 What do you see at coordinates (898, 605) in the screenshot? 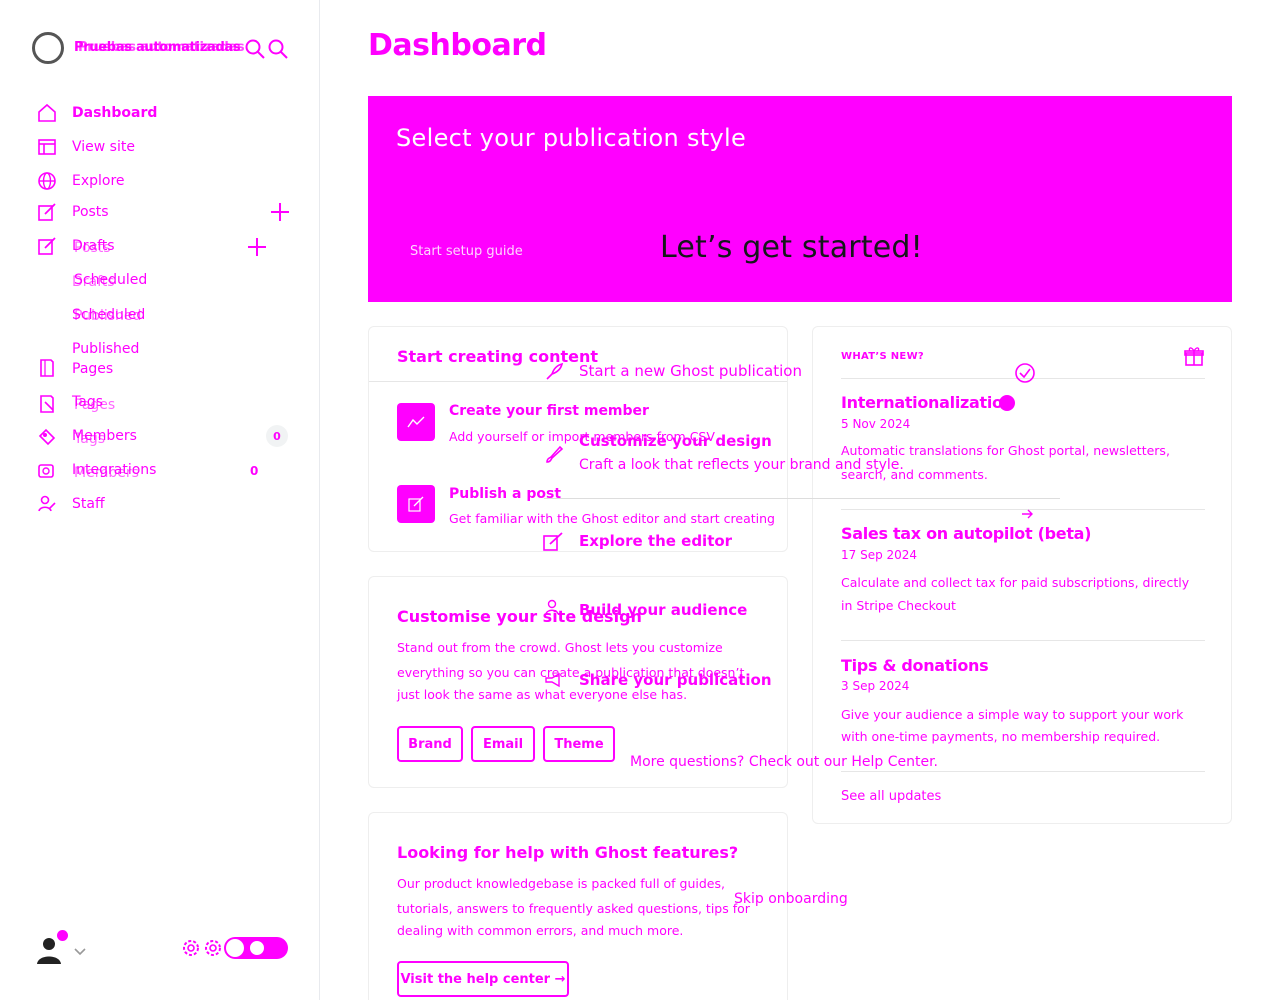
I see `update-desc: in Stripe Checkout` at bounding box center [898, 605].